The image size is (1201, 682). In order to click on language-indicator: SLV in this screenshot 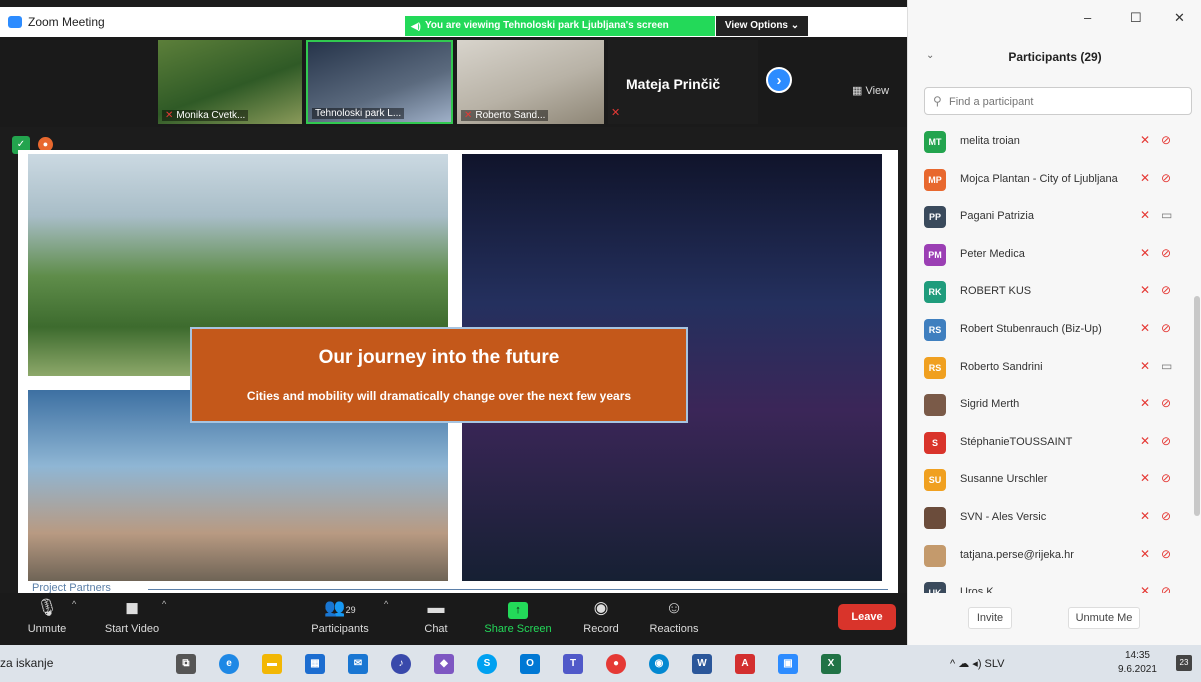, I will do `click(995, 664)`.